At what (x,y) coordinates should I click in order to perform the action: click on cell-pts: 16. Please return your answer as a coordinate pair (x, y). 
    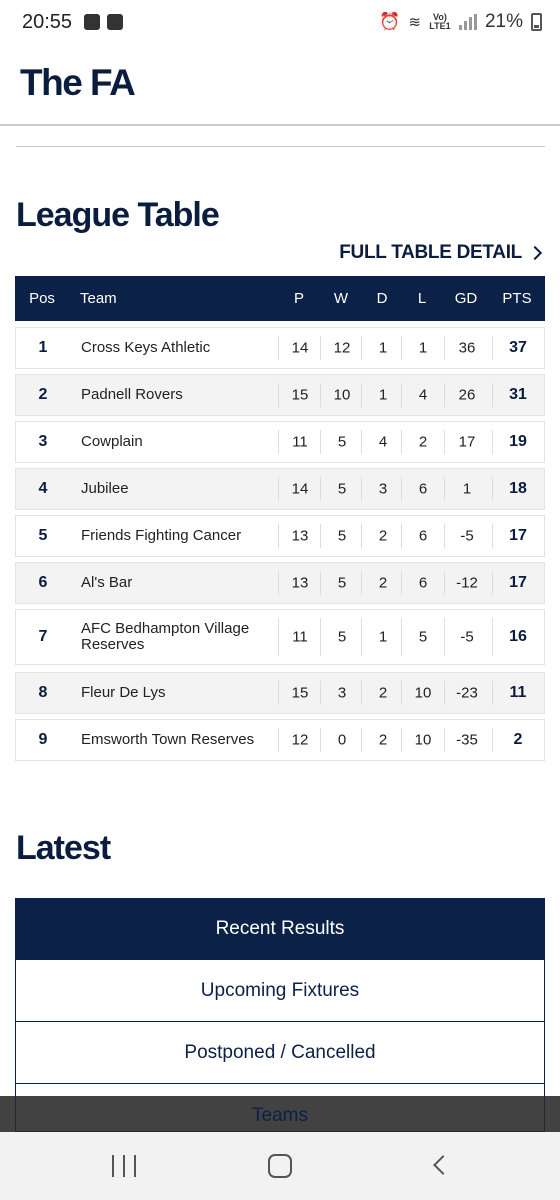
    Looking at the image, I should click on (518, 636).